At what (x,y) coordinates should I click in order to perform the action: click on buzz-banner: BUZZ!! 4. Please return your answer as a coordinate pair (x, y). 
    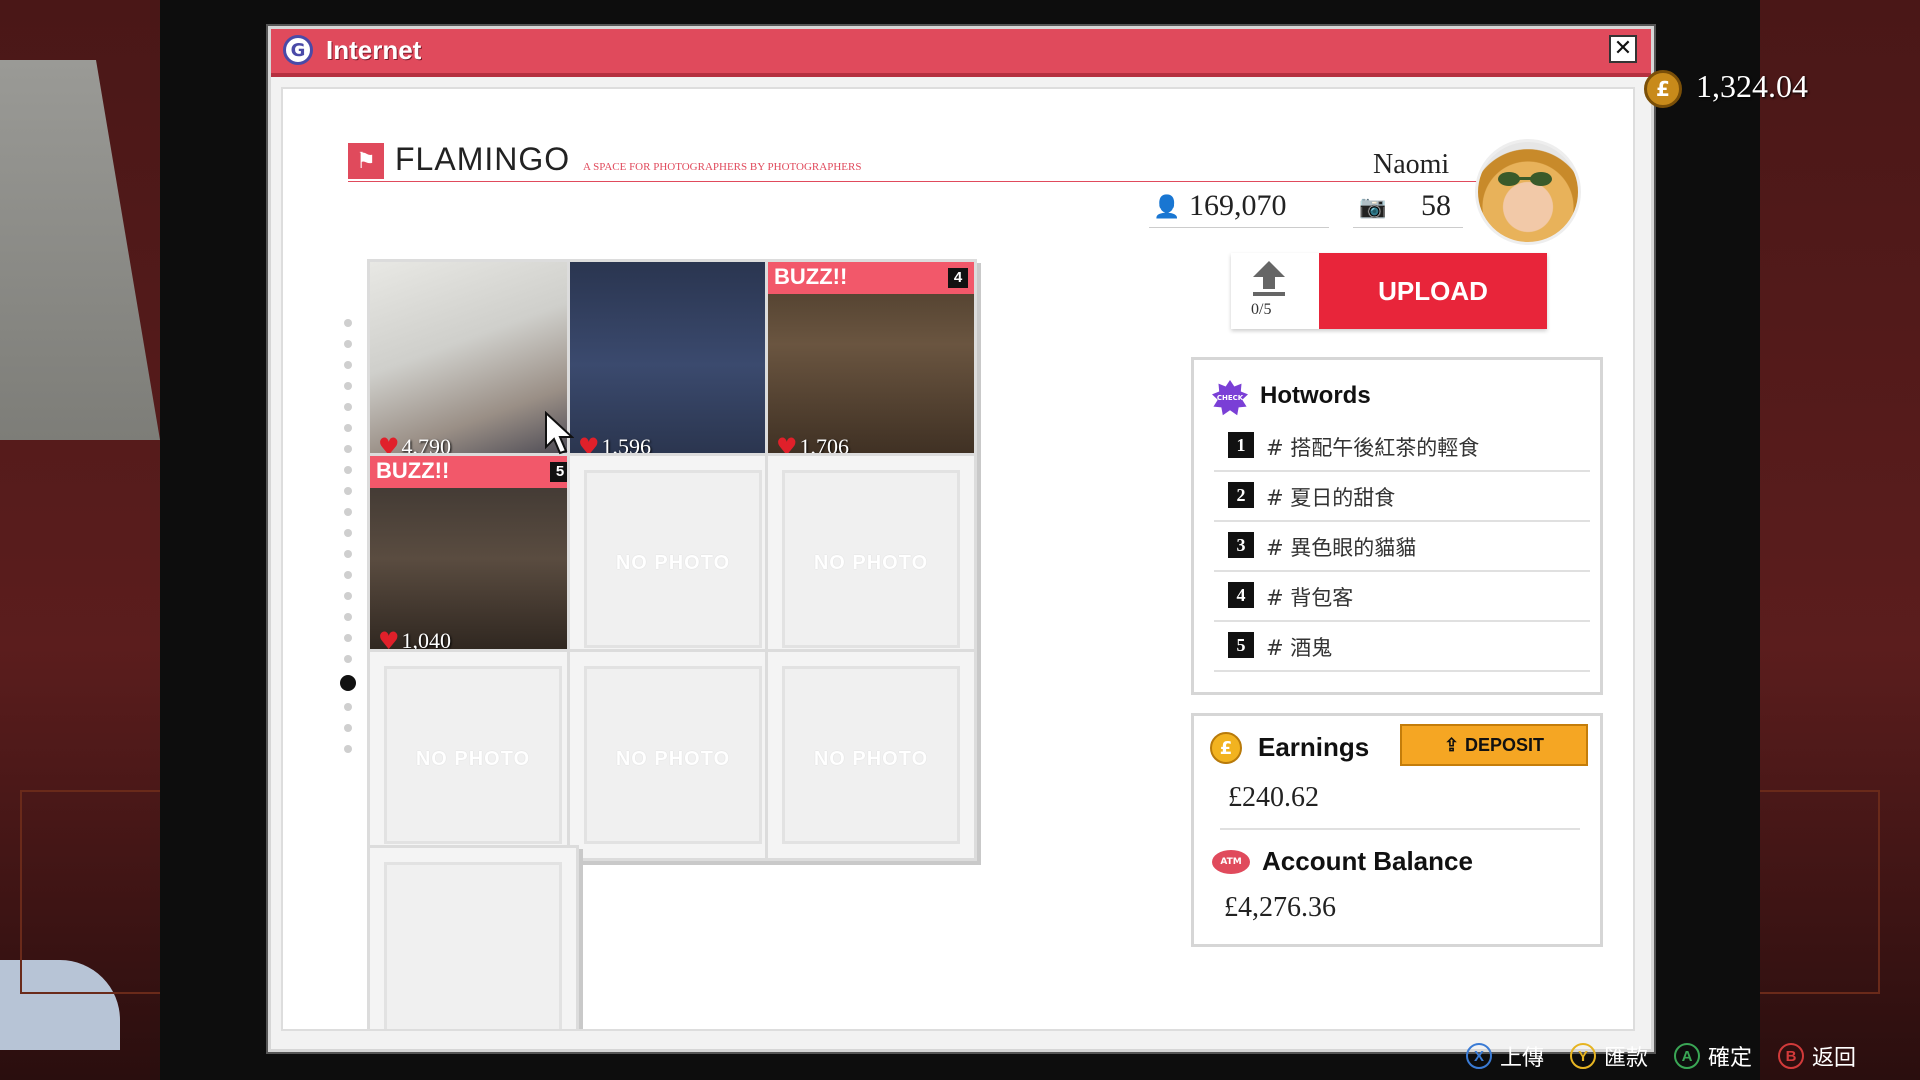
    Looking at the image, I should click on (871, 278).